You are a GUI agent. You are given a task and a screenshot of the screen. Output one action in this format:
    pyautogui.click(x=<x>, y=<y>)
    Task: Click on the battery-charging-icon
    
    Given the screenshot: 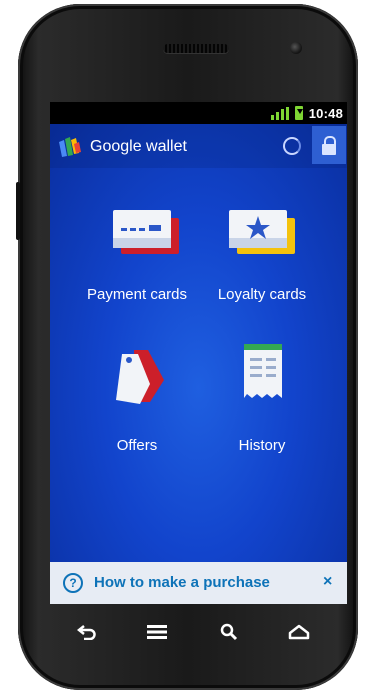 What is the action you would take?
    pyautogui.click(x=298, y=113)
    